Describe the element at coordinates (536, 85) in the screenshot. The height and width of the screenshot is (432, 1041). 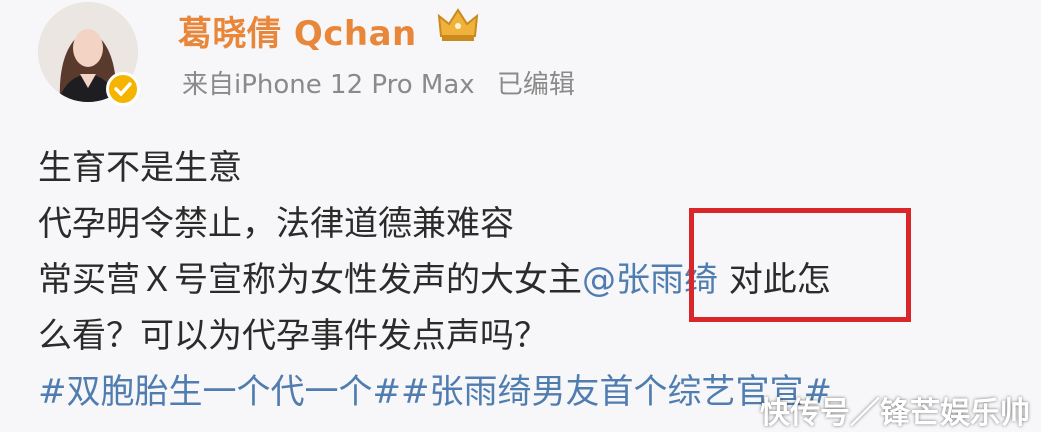
I see `edited-label: 已编辑` at that location.